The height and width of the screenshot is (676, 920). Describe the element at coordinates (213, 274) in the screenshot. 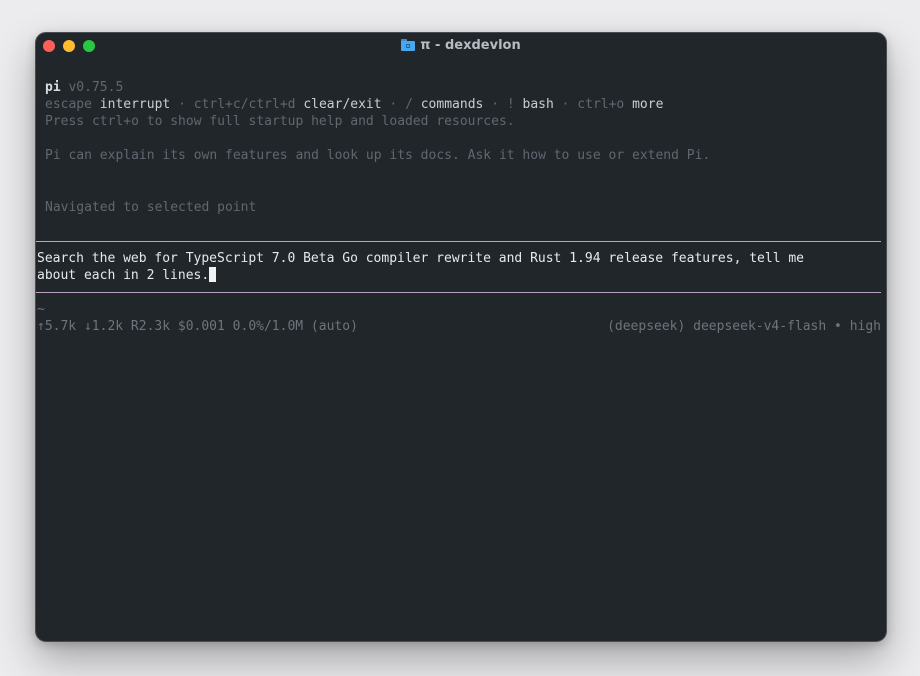

I see `text-cursor` at that location.